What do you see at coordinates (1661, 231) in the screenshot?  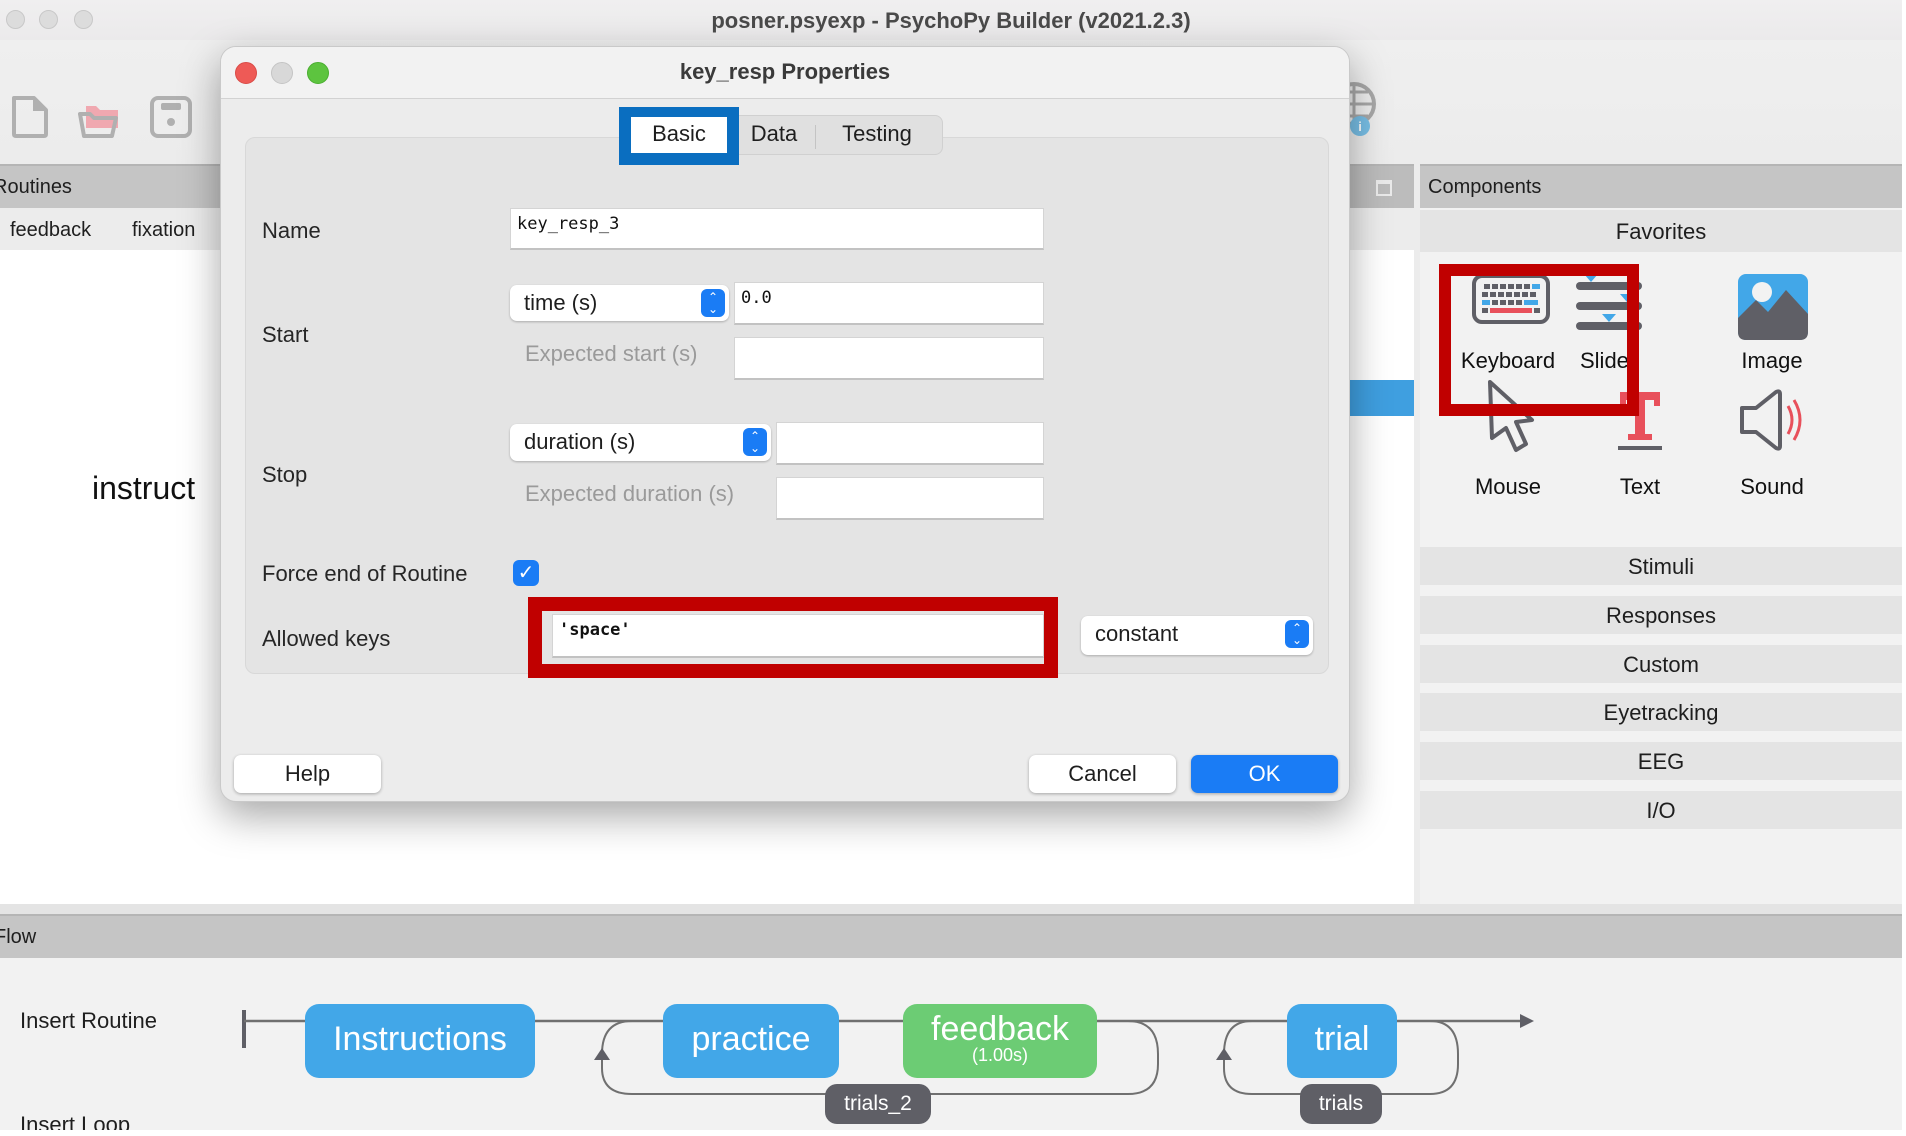 I see `favorites-section-header: Favorites` at bounding box center [1661, 231].